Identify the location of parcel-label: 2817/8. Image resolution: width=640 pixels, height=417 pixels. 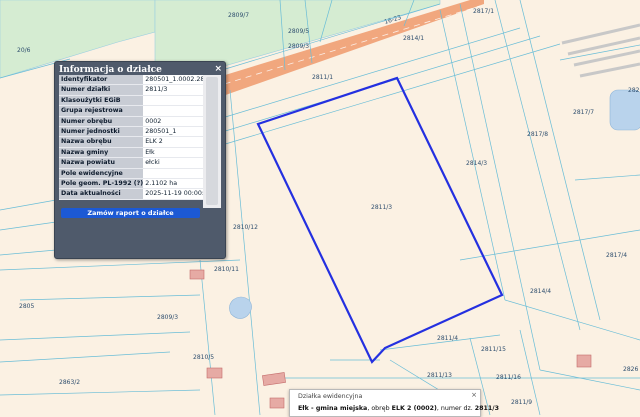
(537, 134).